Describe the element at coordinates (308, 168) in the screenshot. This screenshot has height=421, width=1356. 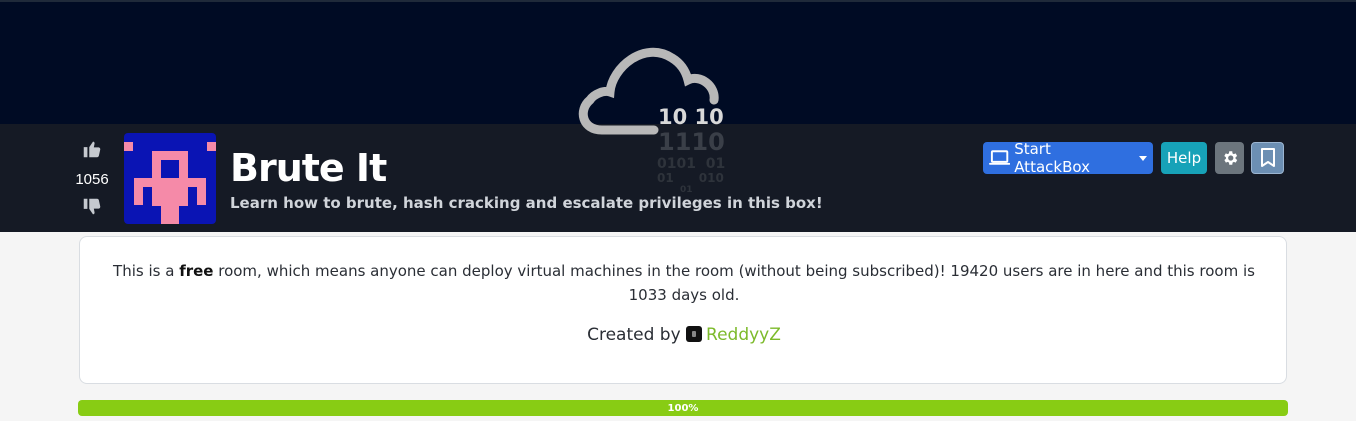
I see `room-title: Brute It` at that location.